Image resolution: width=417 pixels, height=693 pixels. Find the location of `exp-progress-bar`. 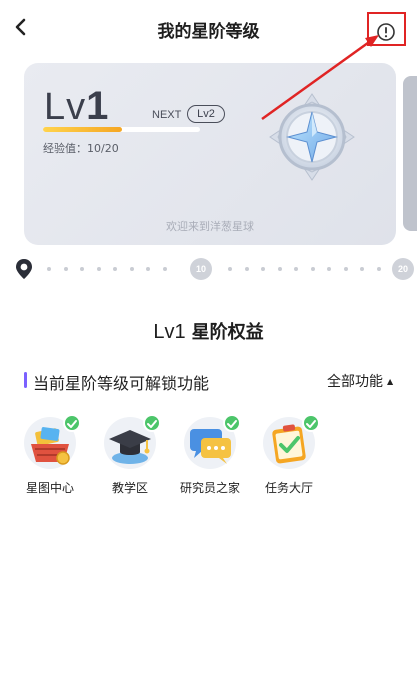

exp-progress-bar is located at coordinates (121, 129).